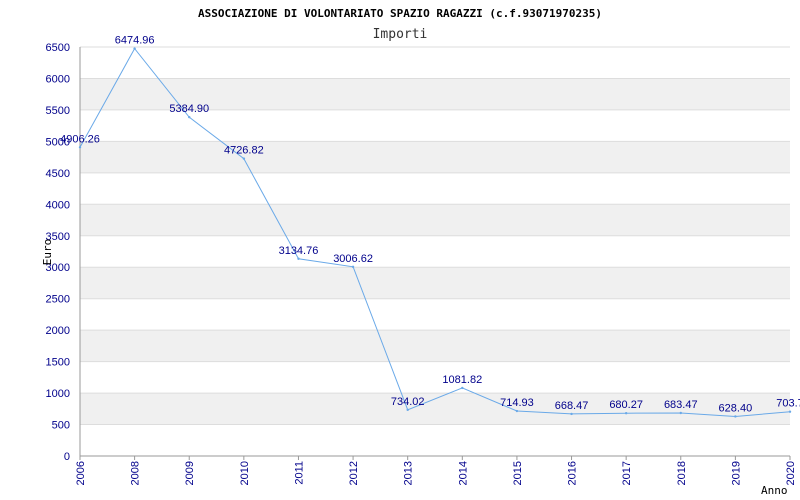  I want to click on x-tick-label: 2011, so click(299, 473).